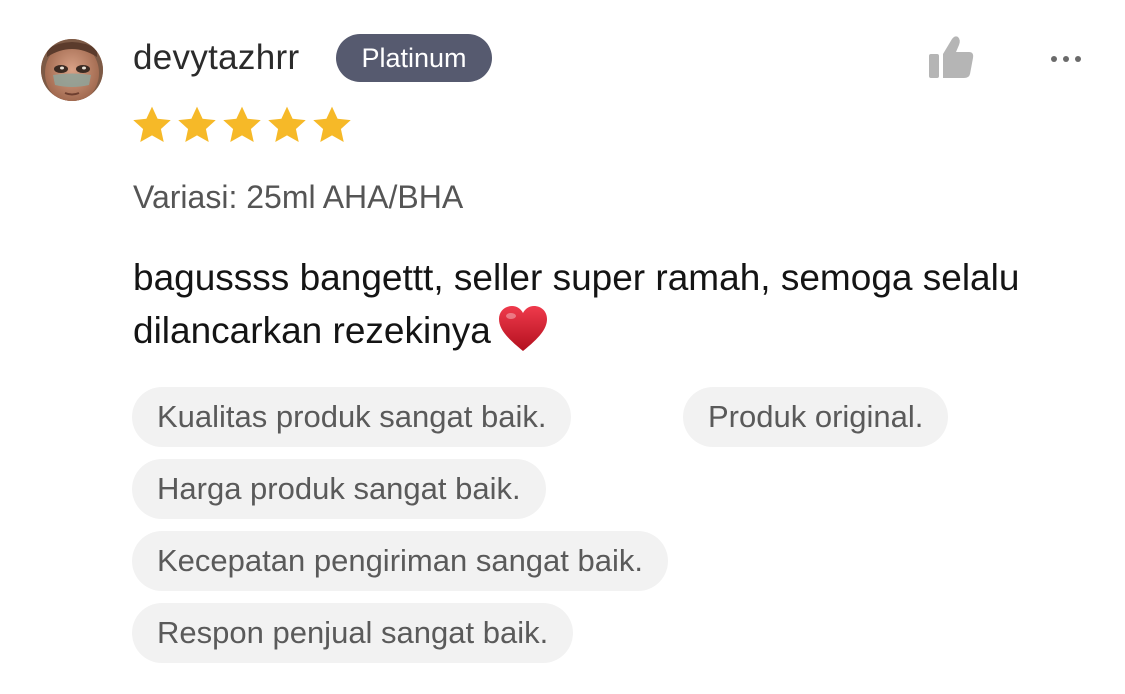  I want to click on avatar-image, so click(72, 70).